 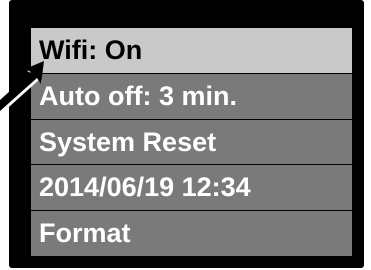 What do you see at coordinates (191, 96) in the screenshot?
I see `menu-item-auto-off: Auto off: 3 min.` at bounding box center [191, 96].